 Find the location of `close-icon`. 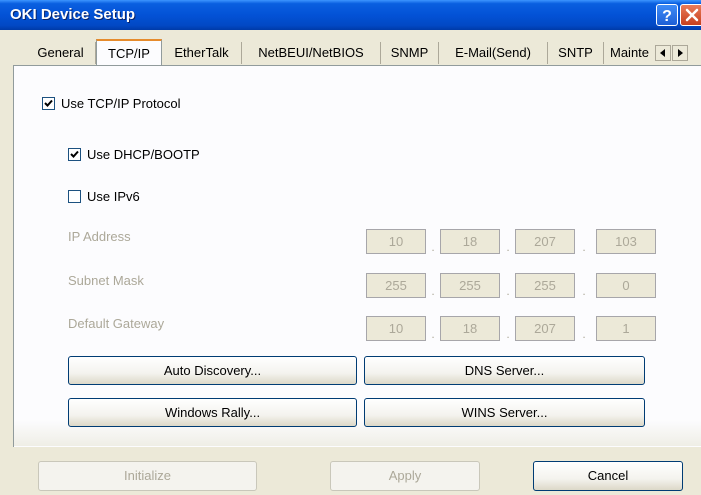

close-icon is located at coordinates (692, 15).